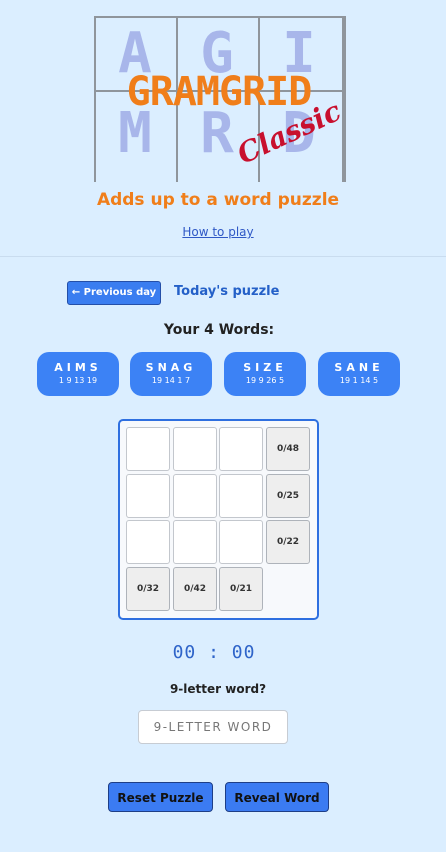 The image size is (446, 852). I want to click on gramgrid-logo: A G I M R D GRAMGRID Classic, so click(220, 99).